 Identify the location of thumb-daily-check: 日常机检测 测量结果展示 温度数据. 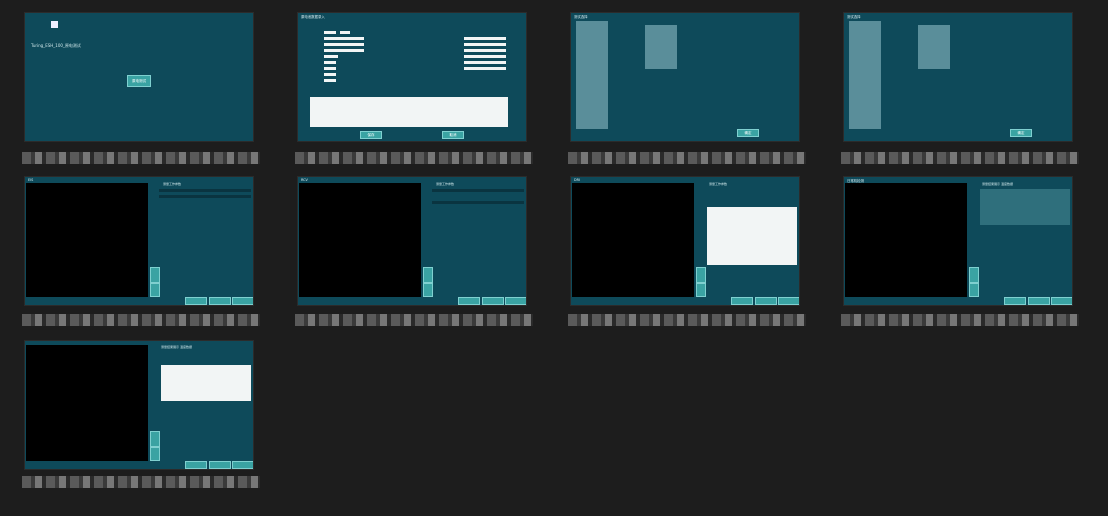
(958, 241).